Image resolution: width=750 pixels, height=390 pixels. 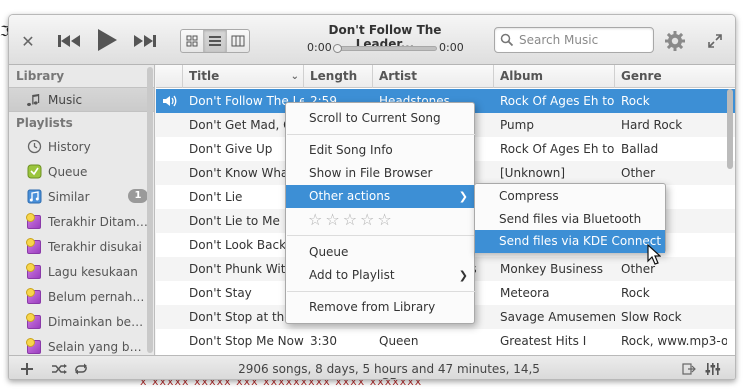 I want to click on library-header: Library, so click(x=40, y=76).